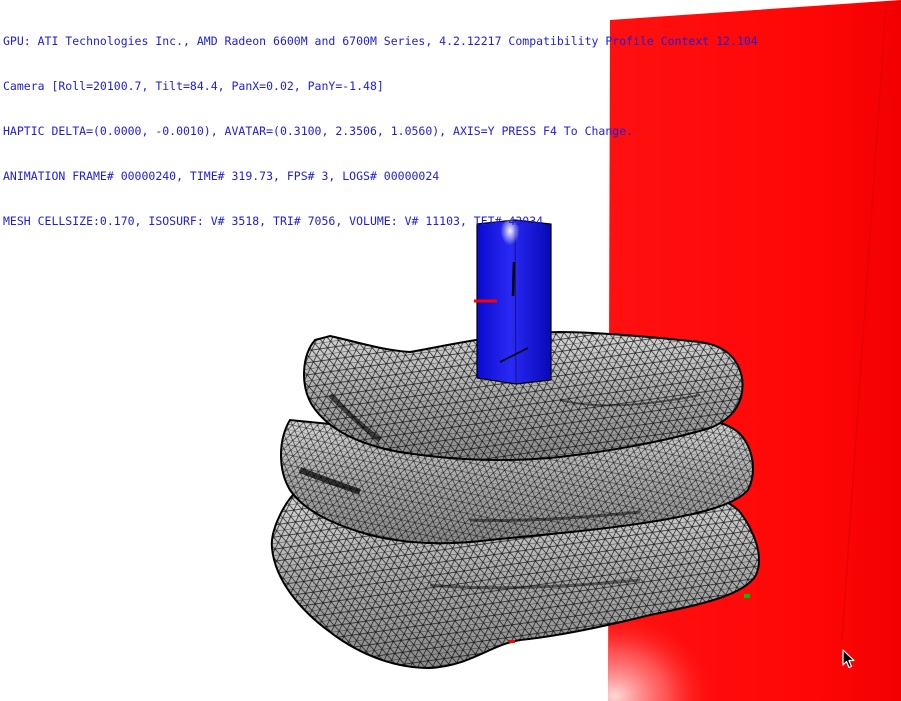 This screenshot has height=701, width=901. What do you see at coordinates (512, 641) in the screenshot?
I see `axis-marker-z` at bounding box center [512, 641].